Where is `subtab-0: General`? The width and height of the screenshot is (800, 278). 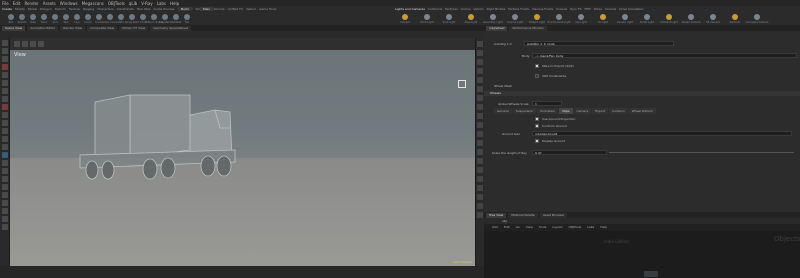 subtab-0: General is located at coordinates (503, 111).